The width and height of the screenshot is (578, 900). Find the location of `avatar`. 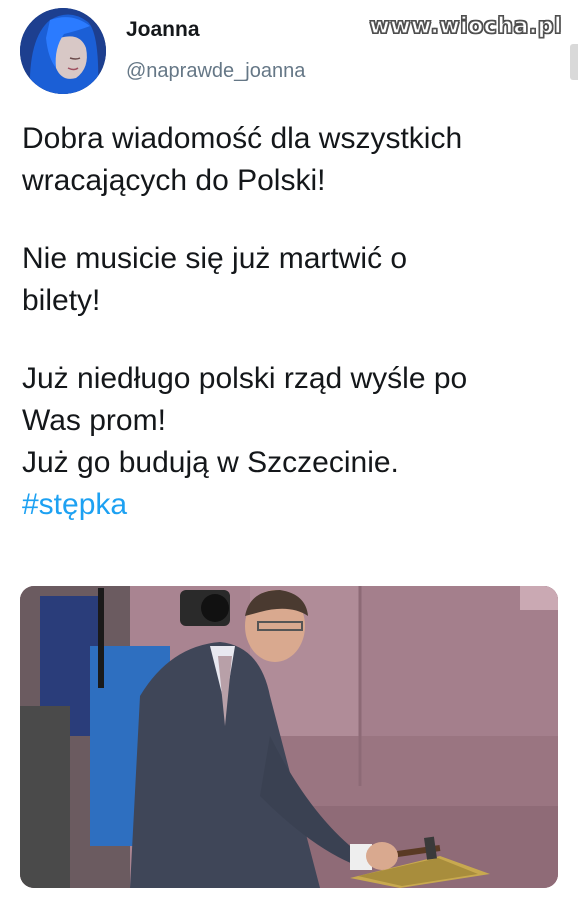

avatar is located at coordinates (63, 51).